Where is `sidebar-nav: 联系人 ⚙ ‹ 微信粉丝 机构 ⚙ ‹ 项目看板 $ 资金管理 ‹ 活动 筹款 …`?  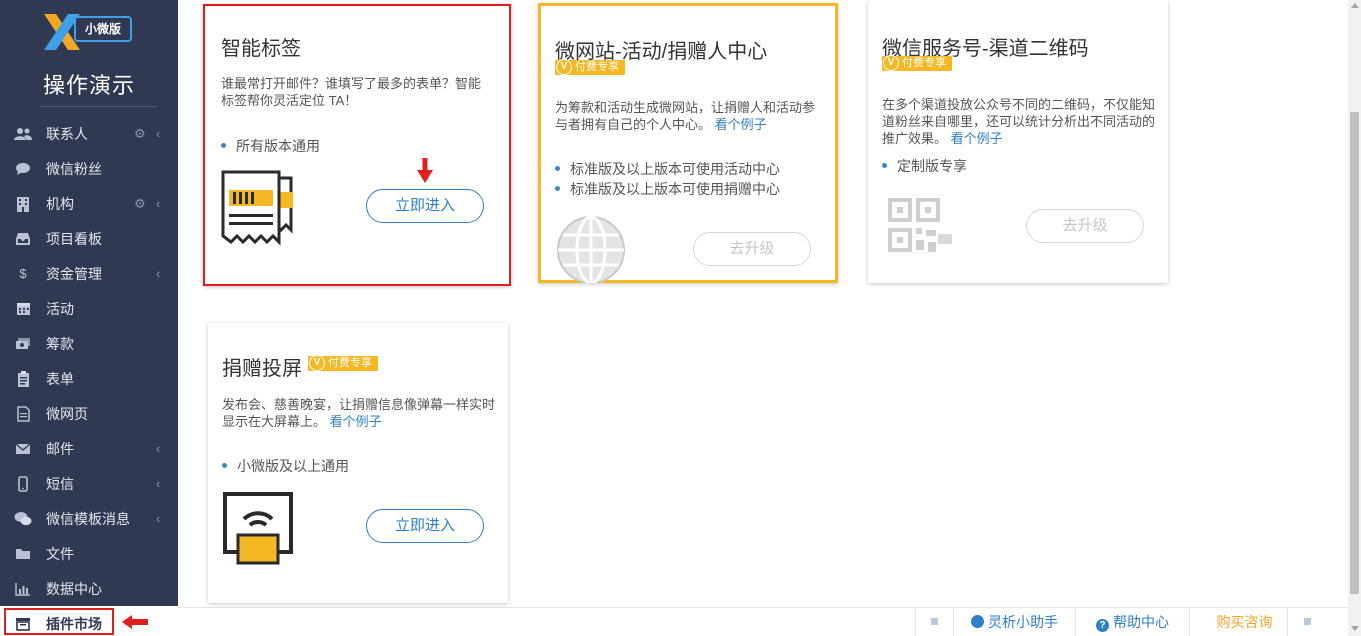 sidebar-nav: 联系人 ⚙ ‹ 微信粉丝 机构 ⚙ ‹ 项目看板 $ 资金管理 ‹ 活动 筹款 … is located at coordinates (89, 376).